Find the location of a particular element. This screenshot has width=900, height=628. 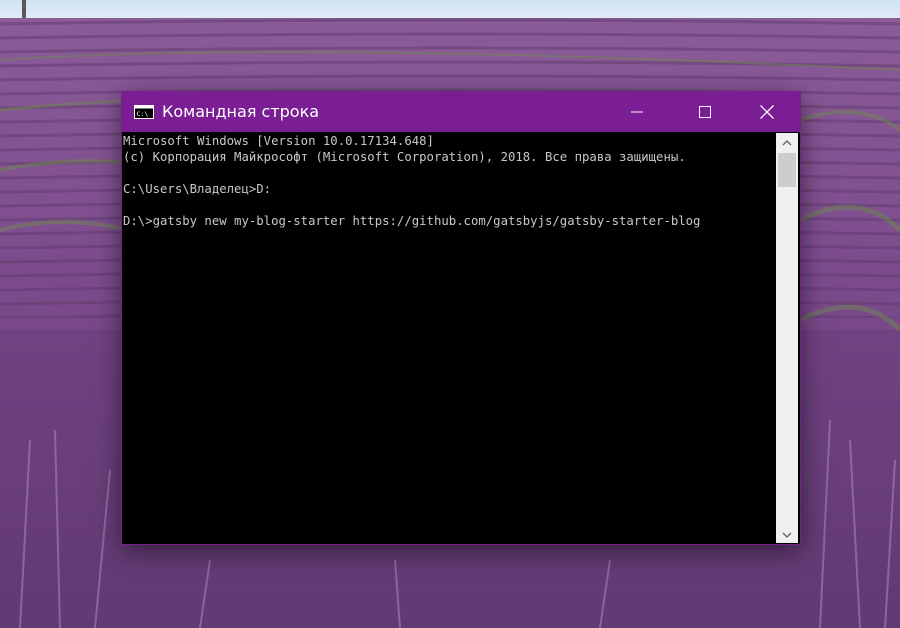

title-bar: C:\ Командная строка is located at coordinates (461, 112).